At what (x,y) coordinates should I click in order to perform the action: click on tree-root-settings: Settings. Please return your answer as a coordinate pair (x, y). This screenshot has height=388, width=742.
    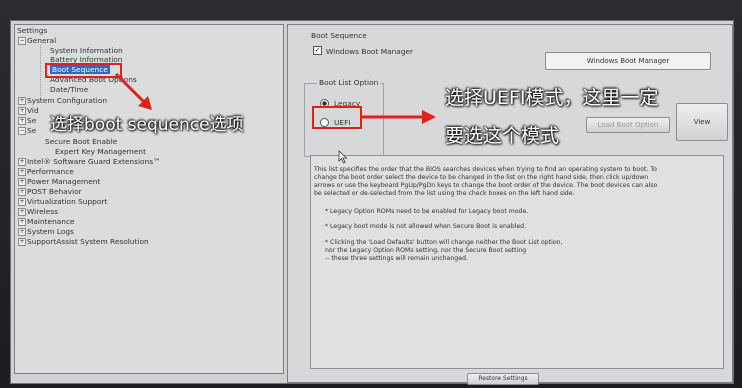
    Looking at the image, I should click on (32, 30).